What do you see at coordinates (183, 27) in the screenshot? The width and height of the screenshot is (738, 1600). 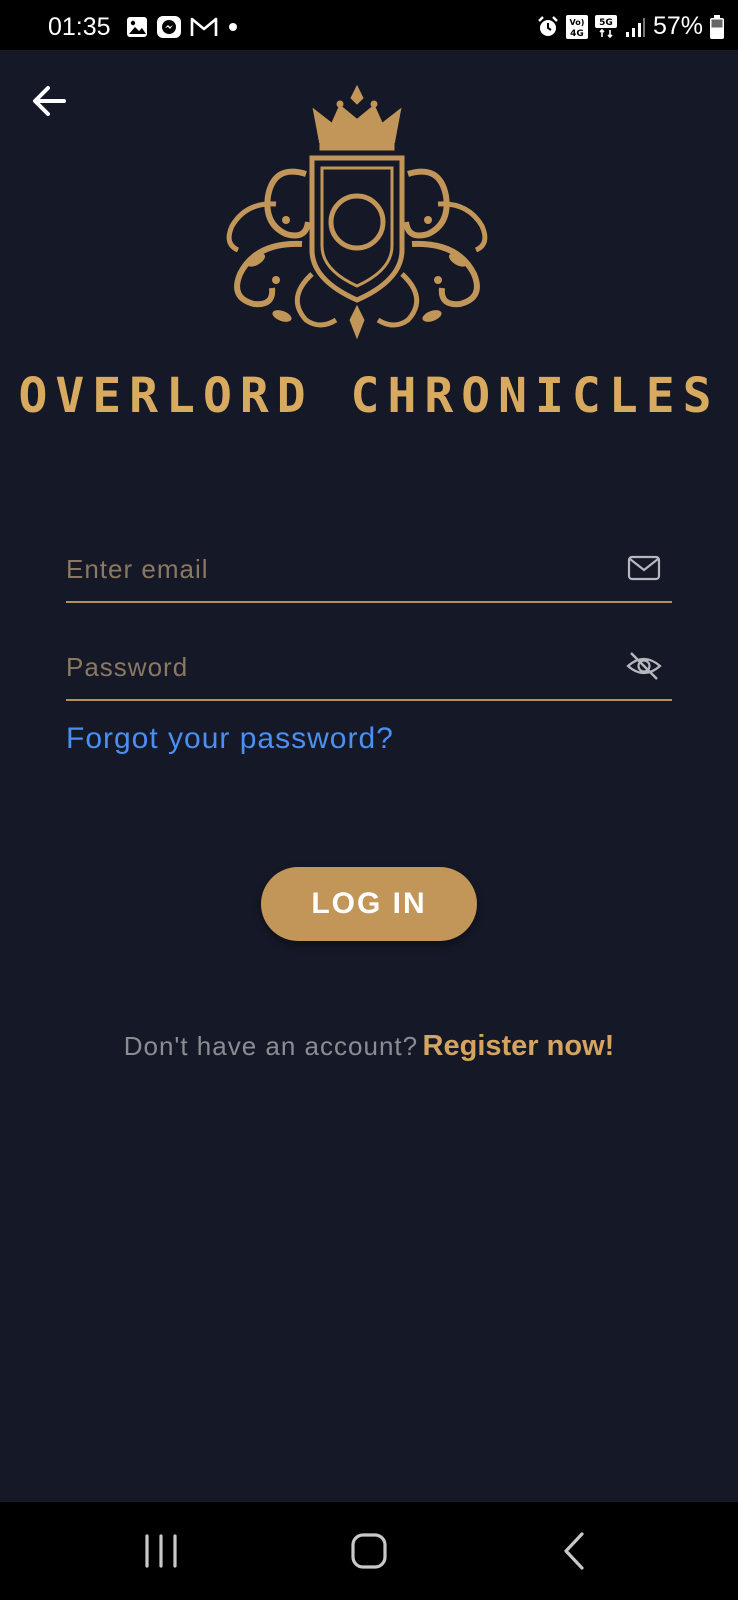 I see `notification-icons` at bounding box center [183, 27].